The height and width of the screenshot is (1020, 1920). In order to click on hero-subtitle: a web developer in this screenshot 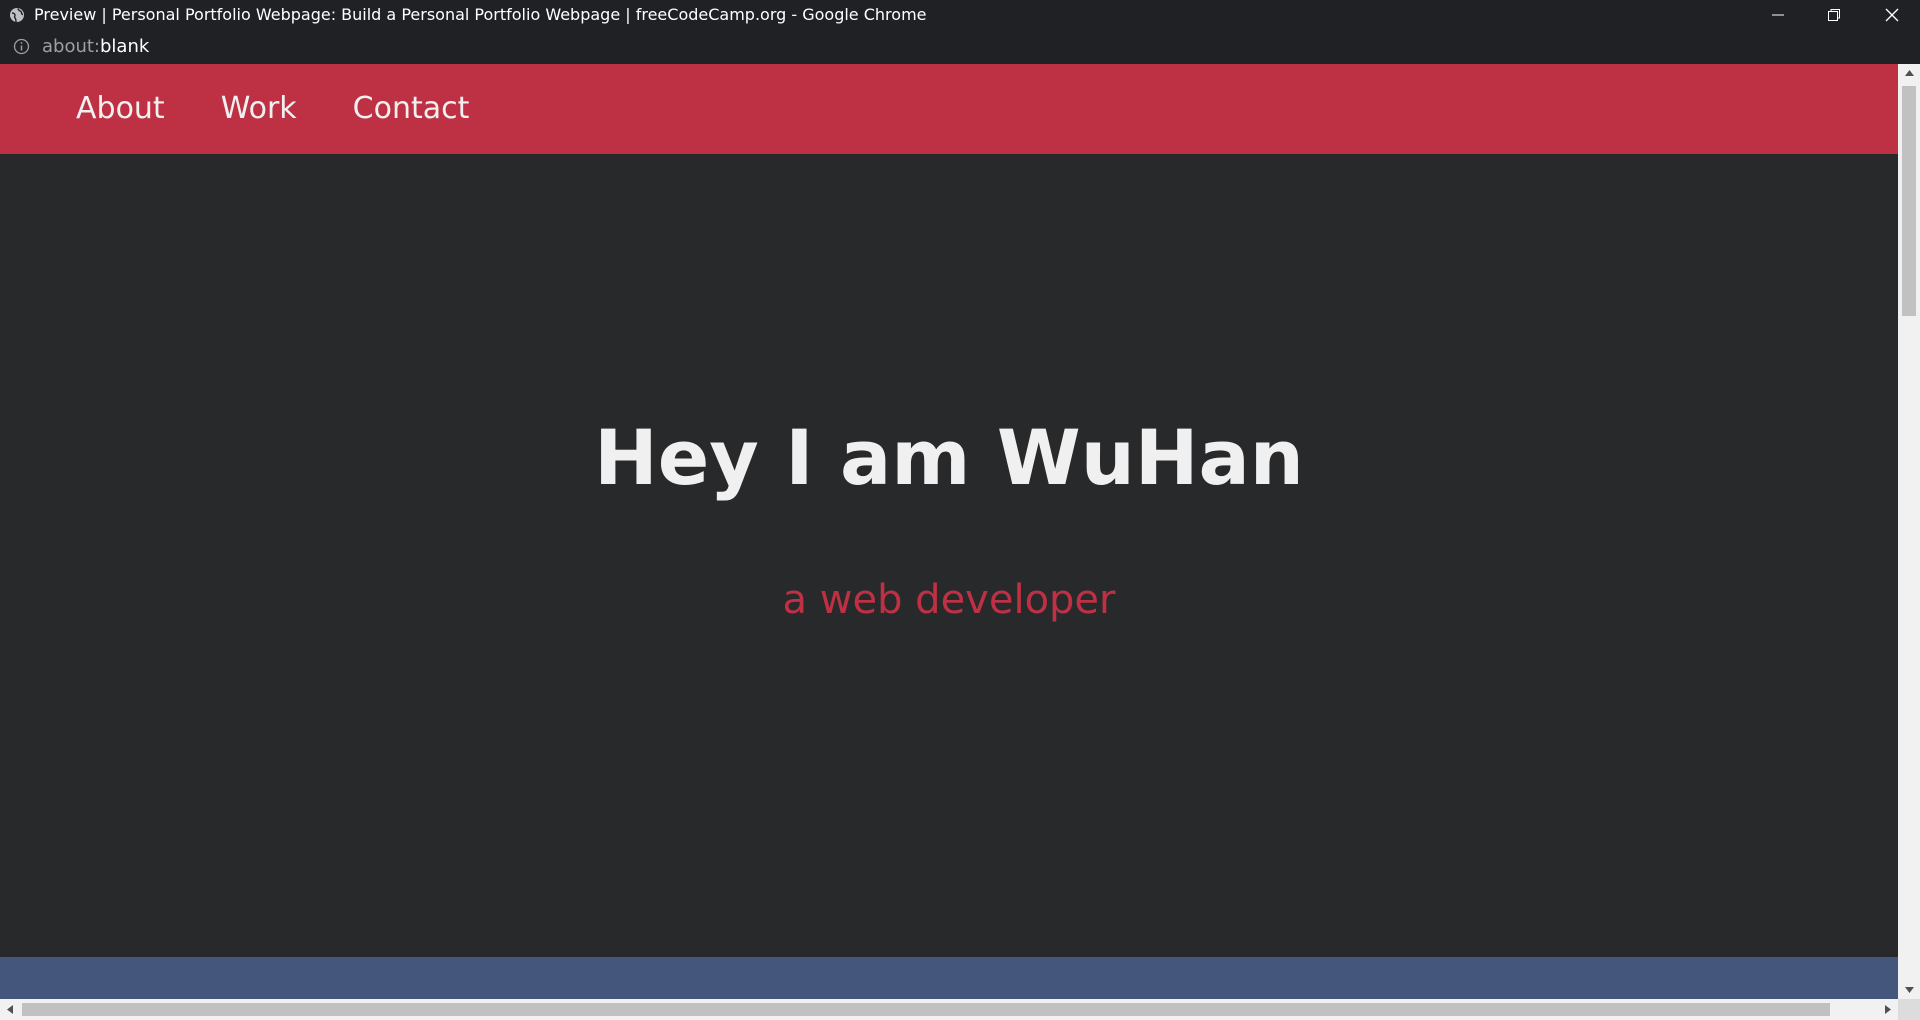, I will do `click(949, 600)`.